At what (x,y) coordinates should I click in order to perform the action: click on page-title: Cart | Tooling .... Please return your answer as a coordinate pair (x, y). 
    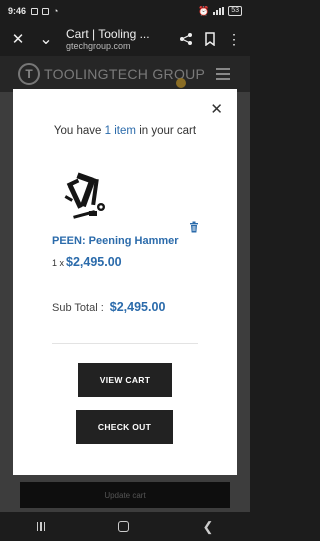
    Looking at the image, I should click on (108, 34).